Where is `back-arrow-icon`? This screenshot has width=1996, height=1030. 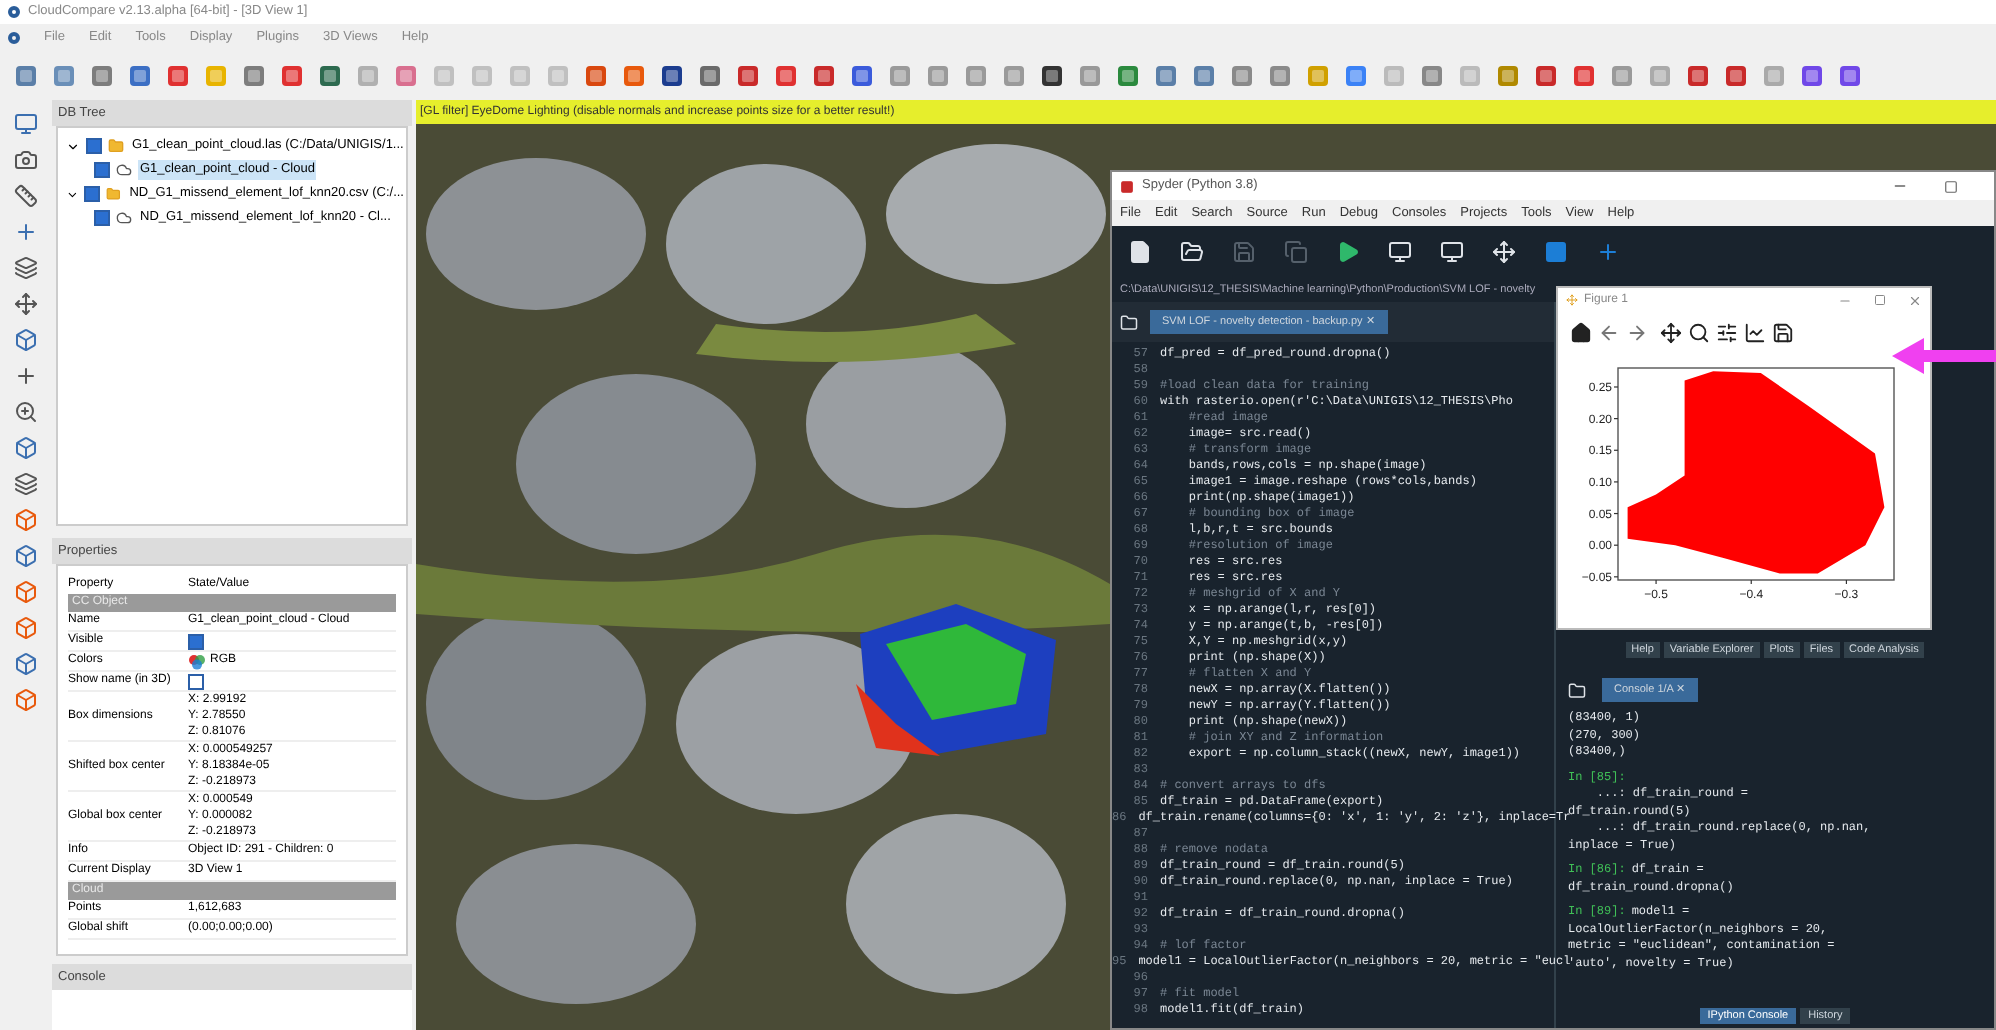 back-arrow-icon is located at coordinates (1609, 332).